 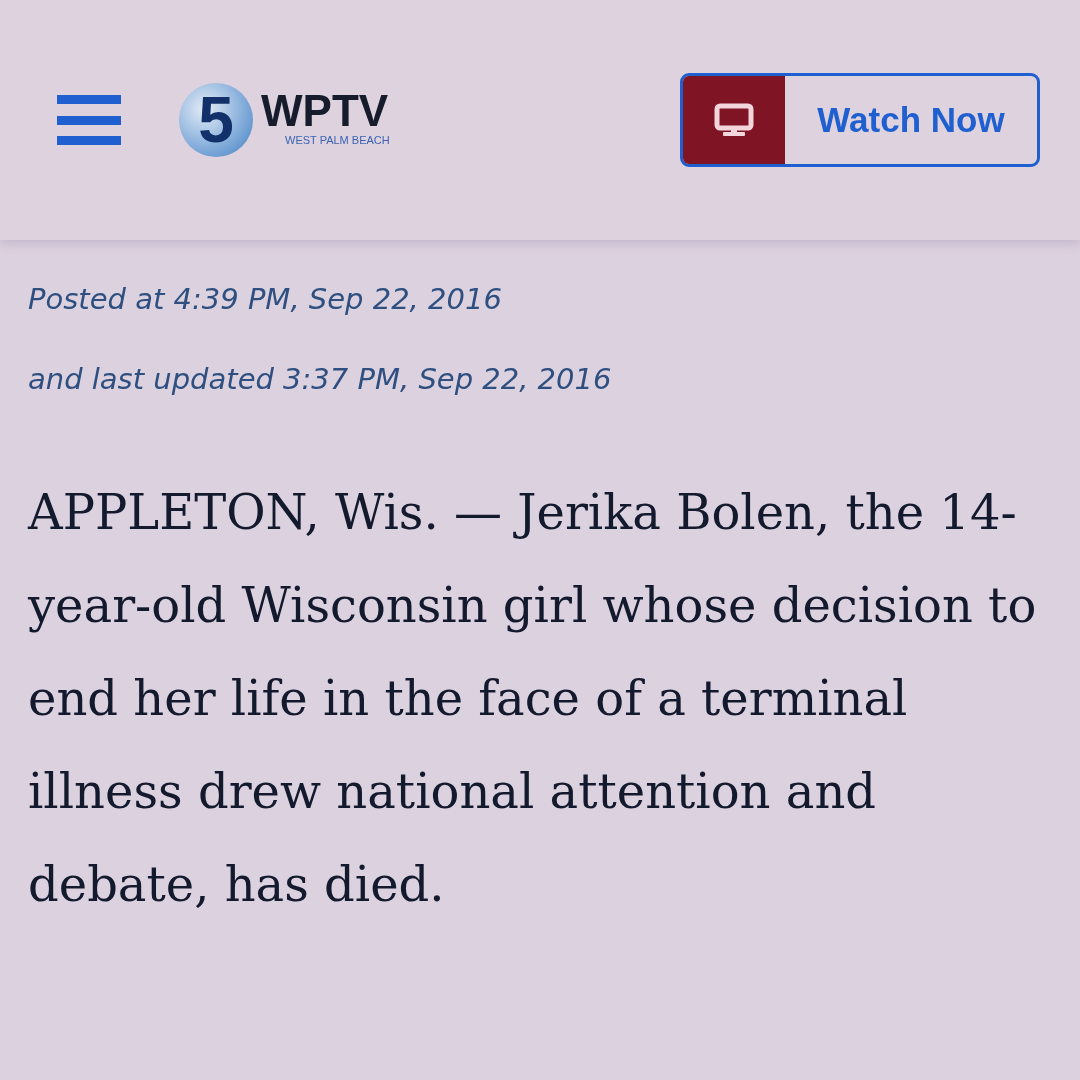 I want to click on logo-mark: 5, so click(x=216, y=120).